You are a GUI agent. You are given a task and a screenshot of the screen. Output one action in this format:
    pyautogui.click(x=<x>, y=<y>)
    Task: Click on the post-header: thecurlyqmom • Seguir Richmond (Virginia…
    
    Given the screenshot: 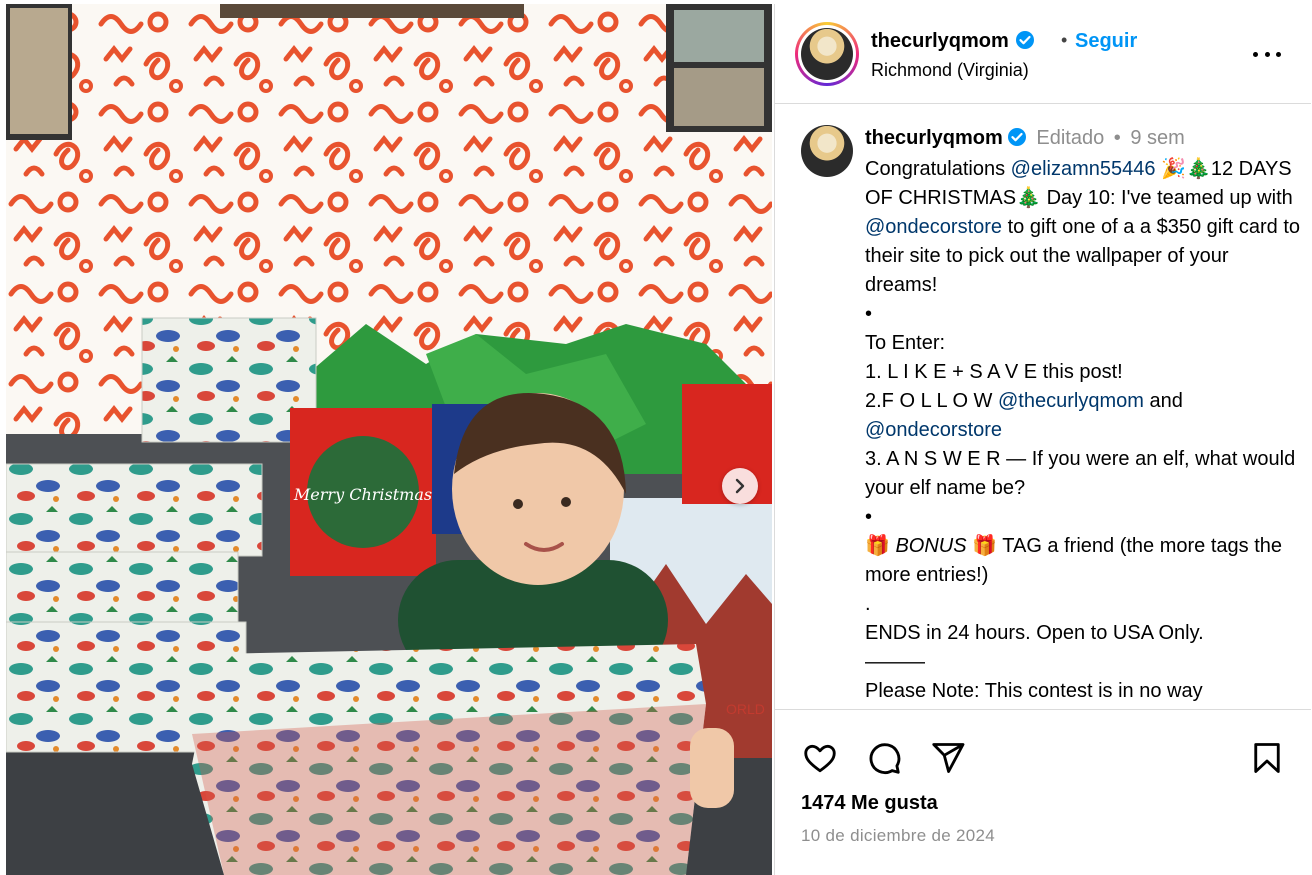 What is the action you would take?
    pyautogui.click(x=1043, y=54)
    